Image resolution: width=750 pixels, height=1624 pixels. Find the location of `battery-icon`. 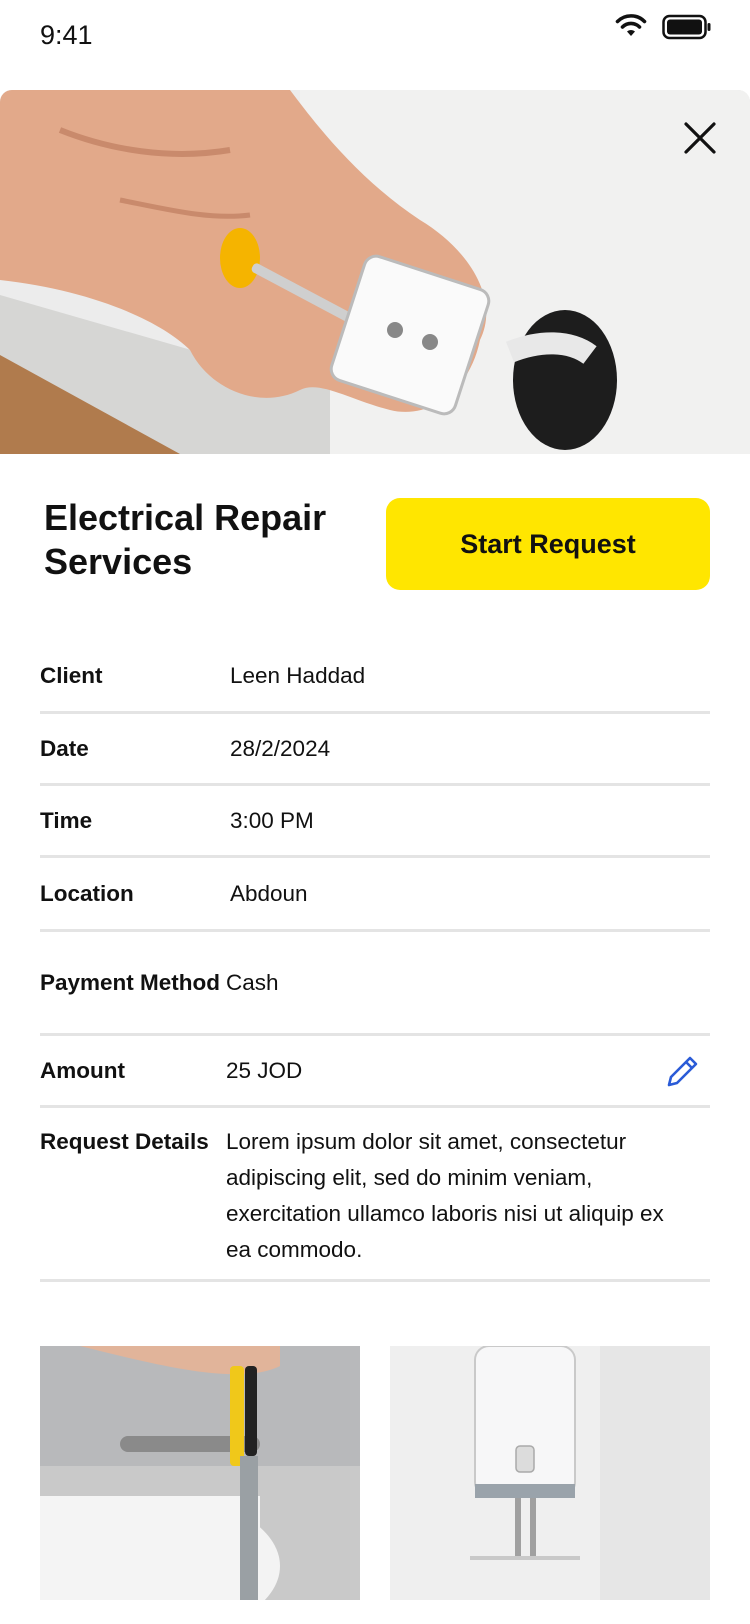

battery-icon is located at coordinates (687, 29).